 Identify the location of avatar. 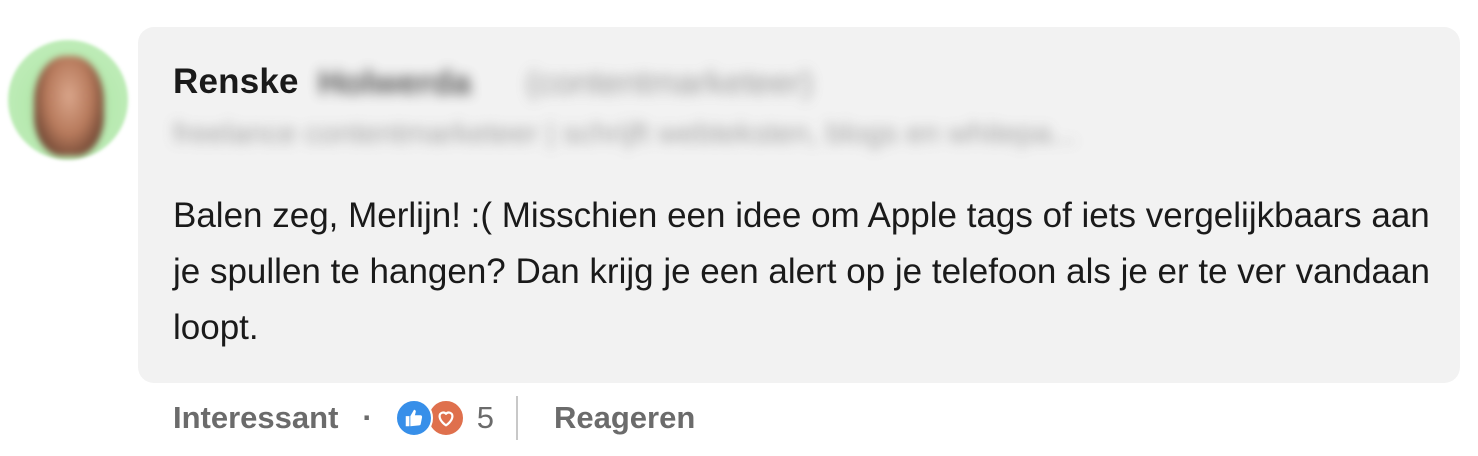
(68, 100).